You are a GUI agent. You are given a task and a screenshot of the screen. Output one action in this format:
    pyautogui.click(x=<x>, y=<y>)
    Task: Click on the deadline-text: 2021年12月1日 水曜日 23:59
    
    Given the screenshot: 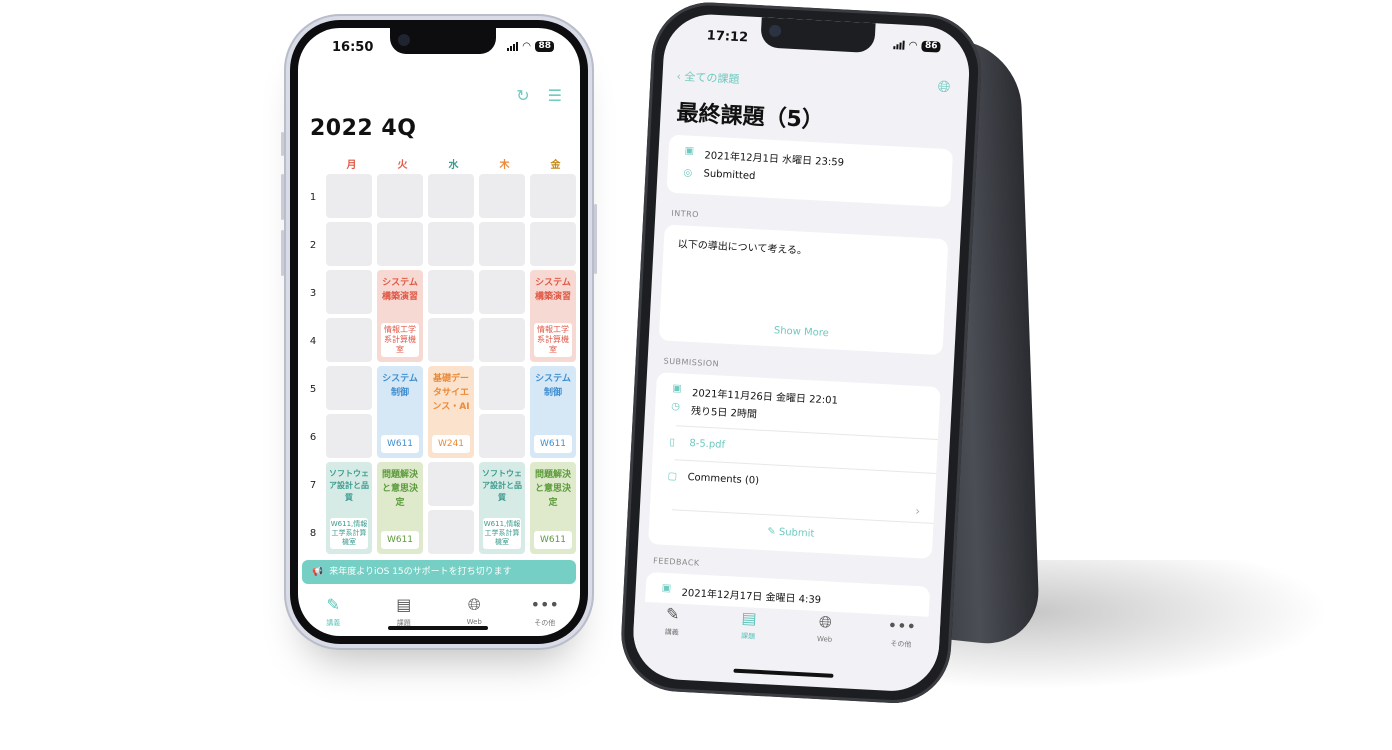 What is the action you would take?
    pyautogui.click(x=774, y=159)
    